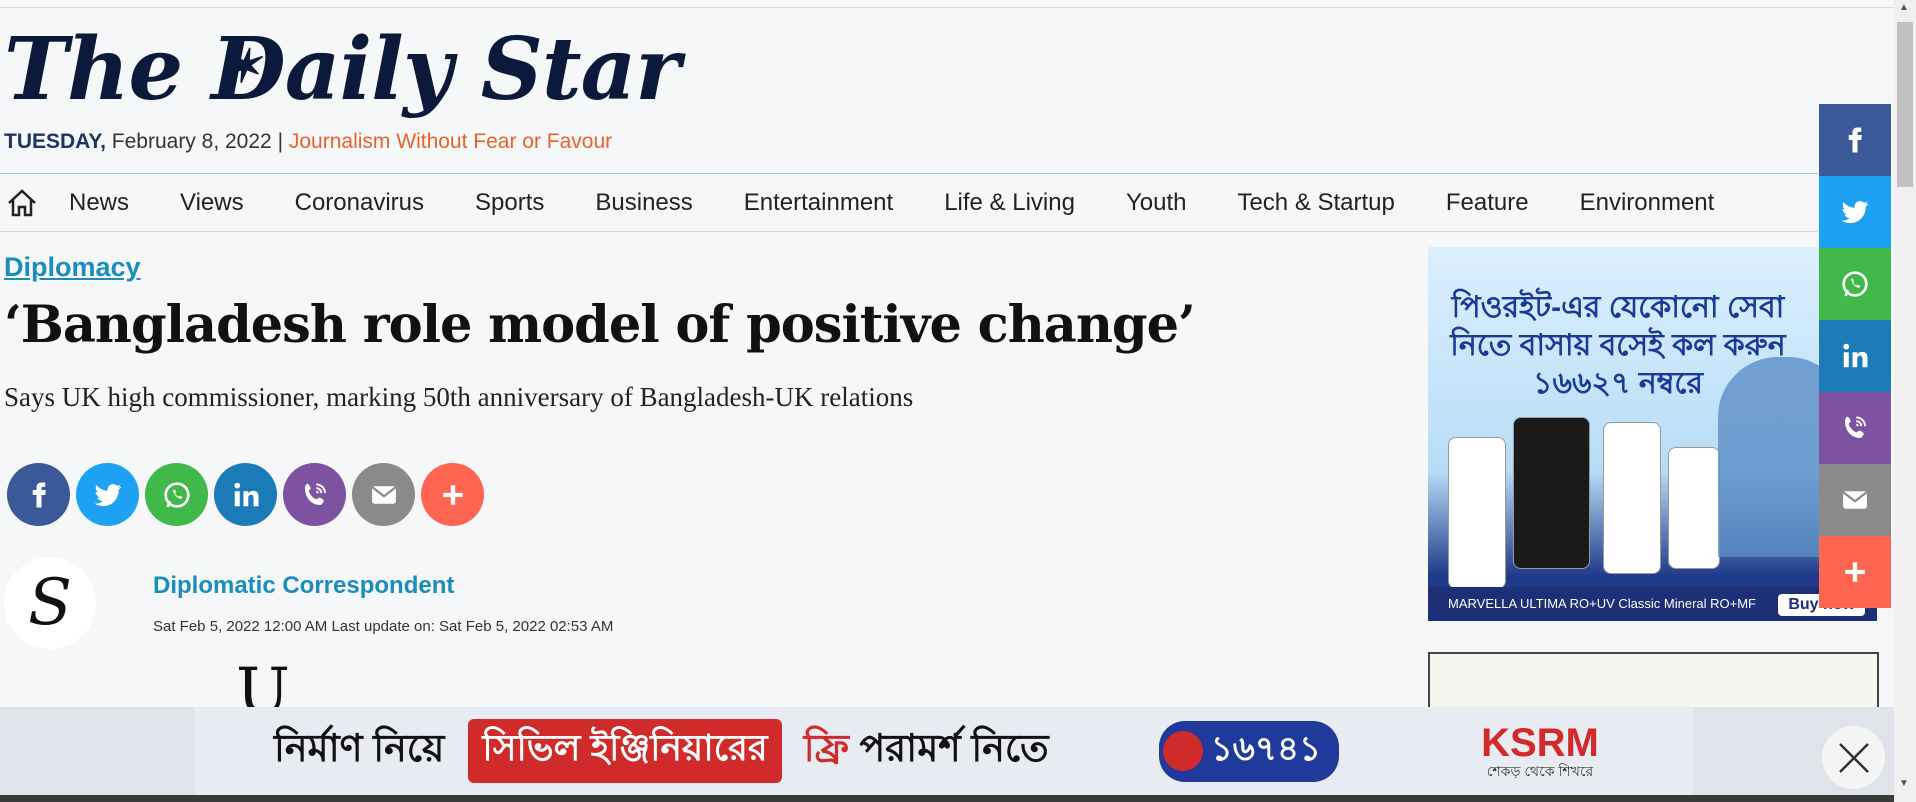 This screenshot has height=802, width=1916. I want to click on floating-whatsapp-button, so click(1855, 284).